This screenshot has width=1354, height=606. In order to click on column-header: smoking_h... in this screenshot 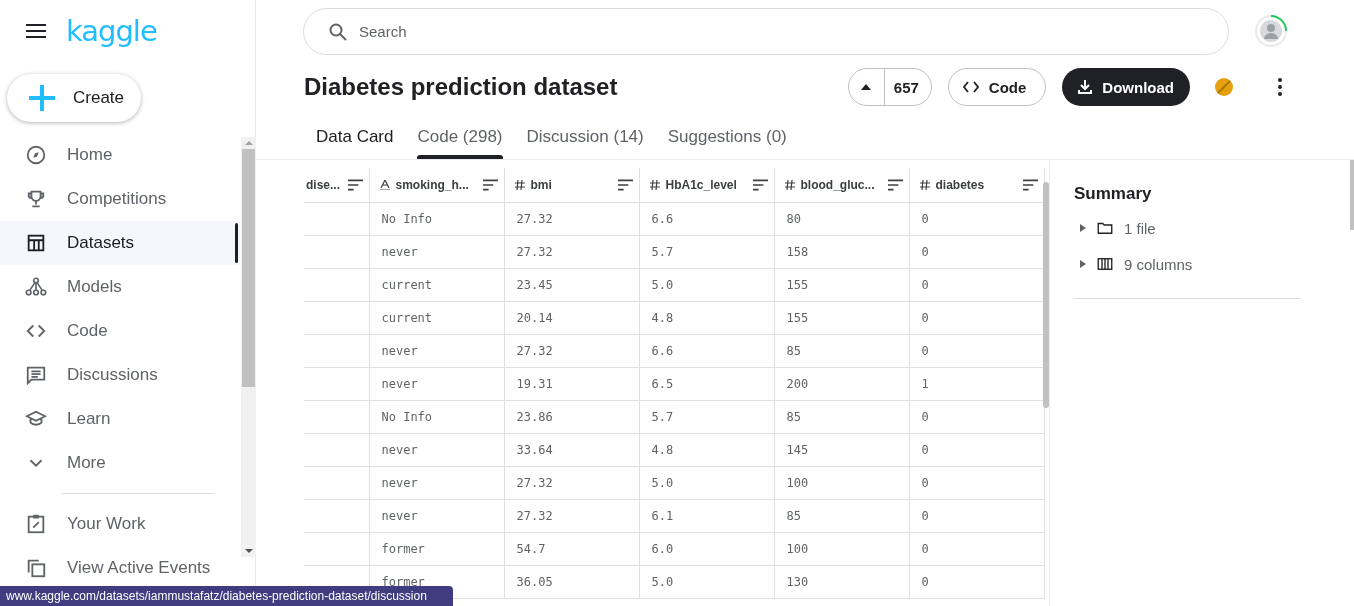, I will do `click(436, 185)`.